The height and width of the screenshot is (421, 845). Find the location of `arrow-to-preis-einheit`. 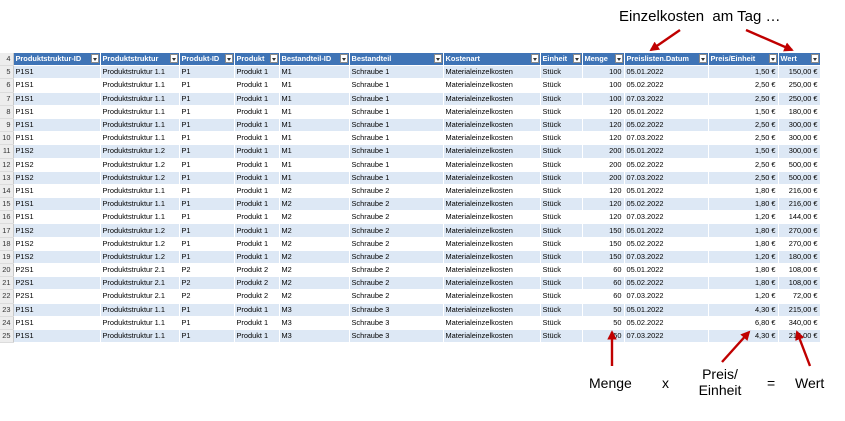

arrow-to-preis-einheit is located at coordinates (736, 346).